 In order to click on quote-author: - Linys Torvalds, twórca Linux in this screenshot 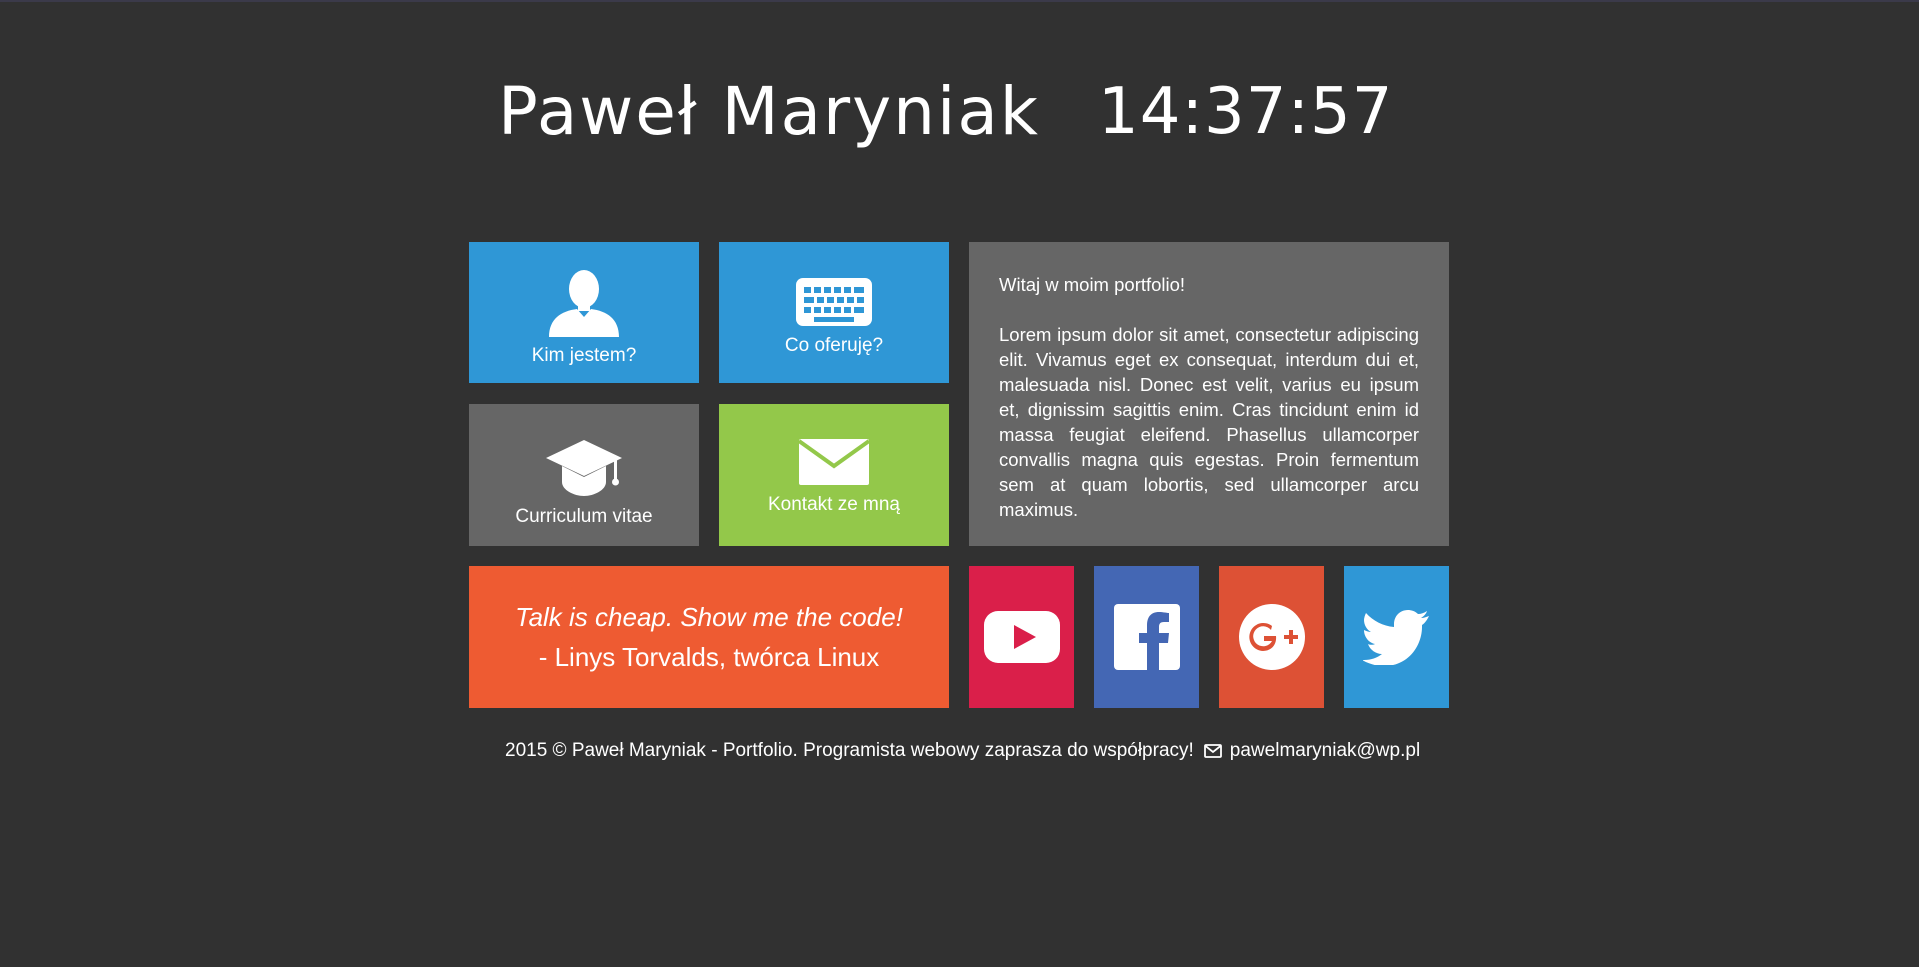, I will do `click(709, 657)`.